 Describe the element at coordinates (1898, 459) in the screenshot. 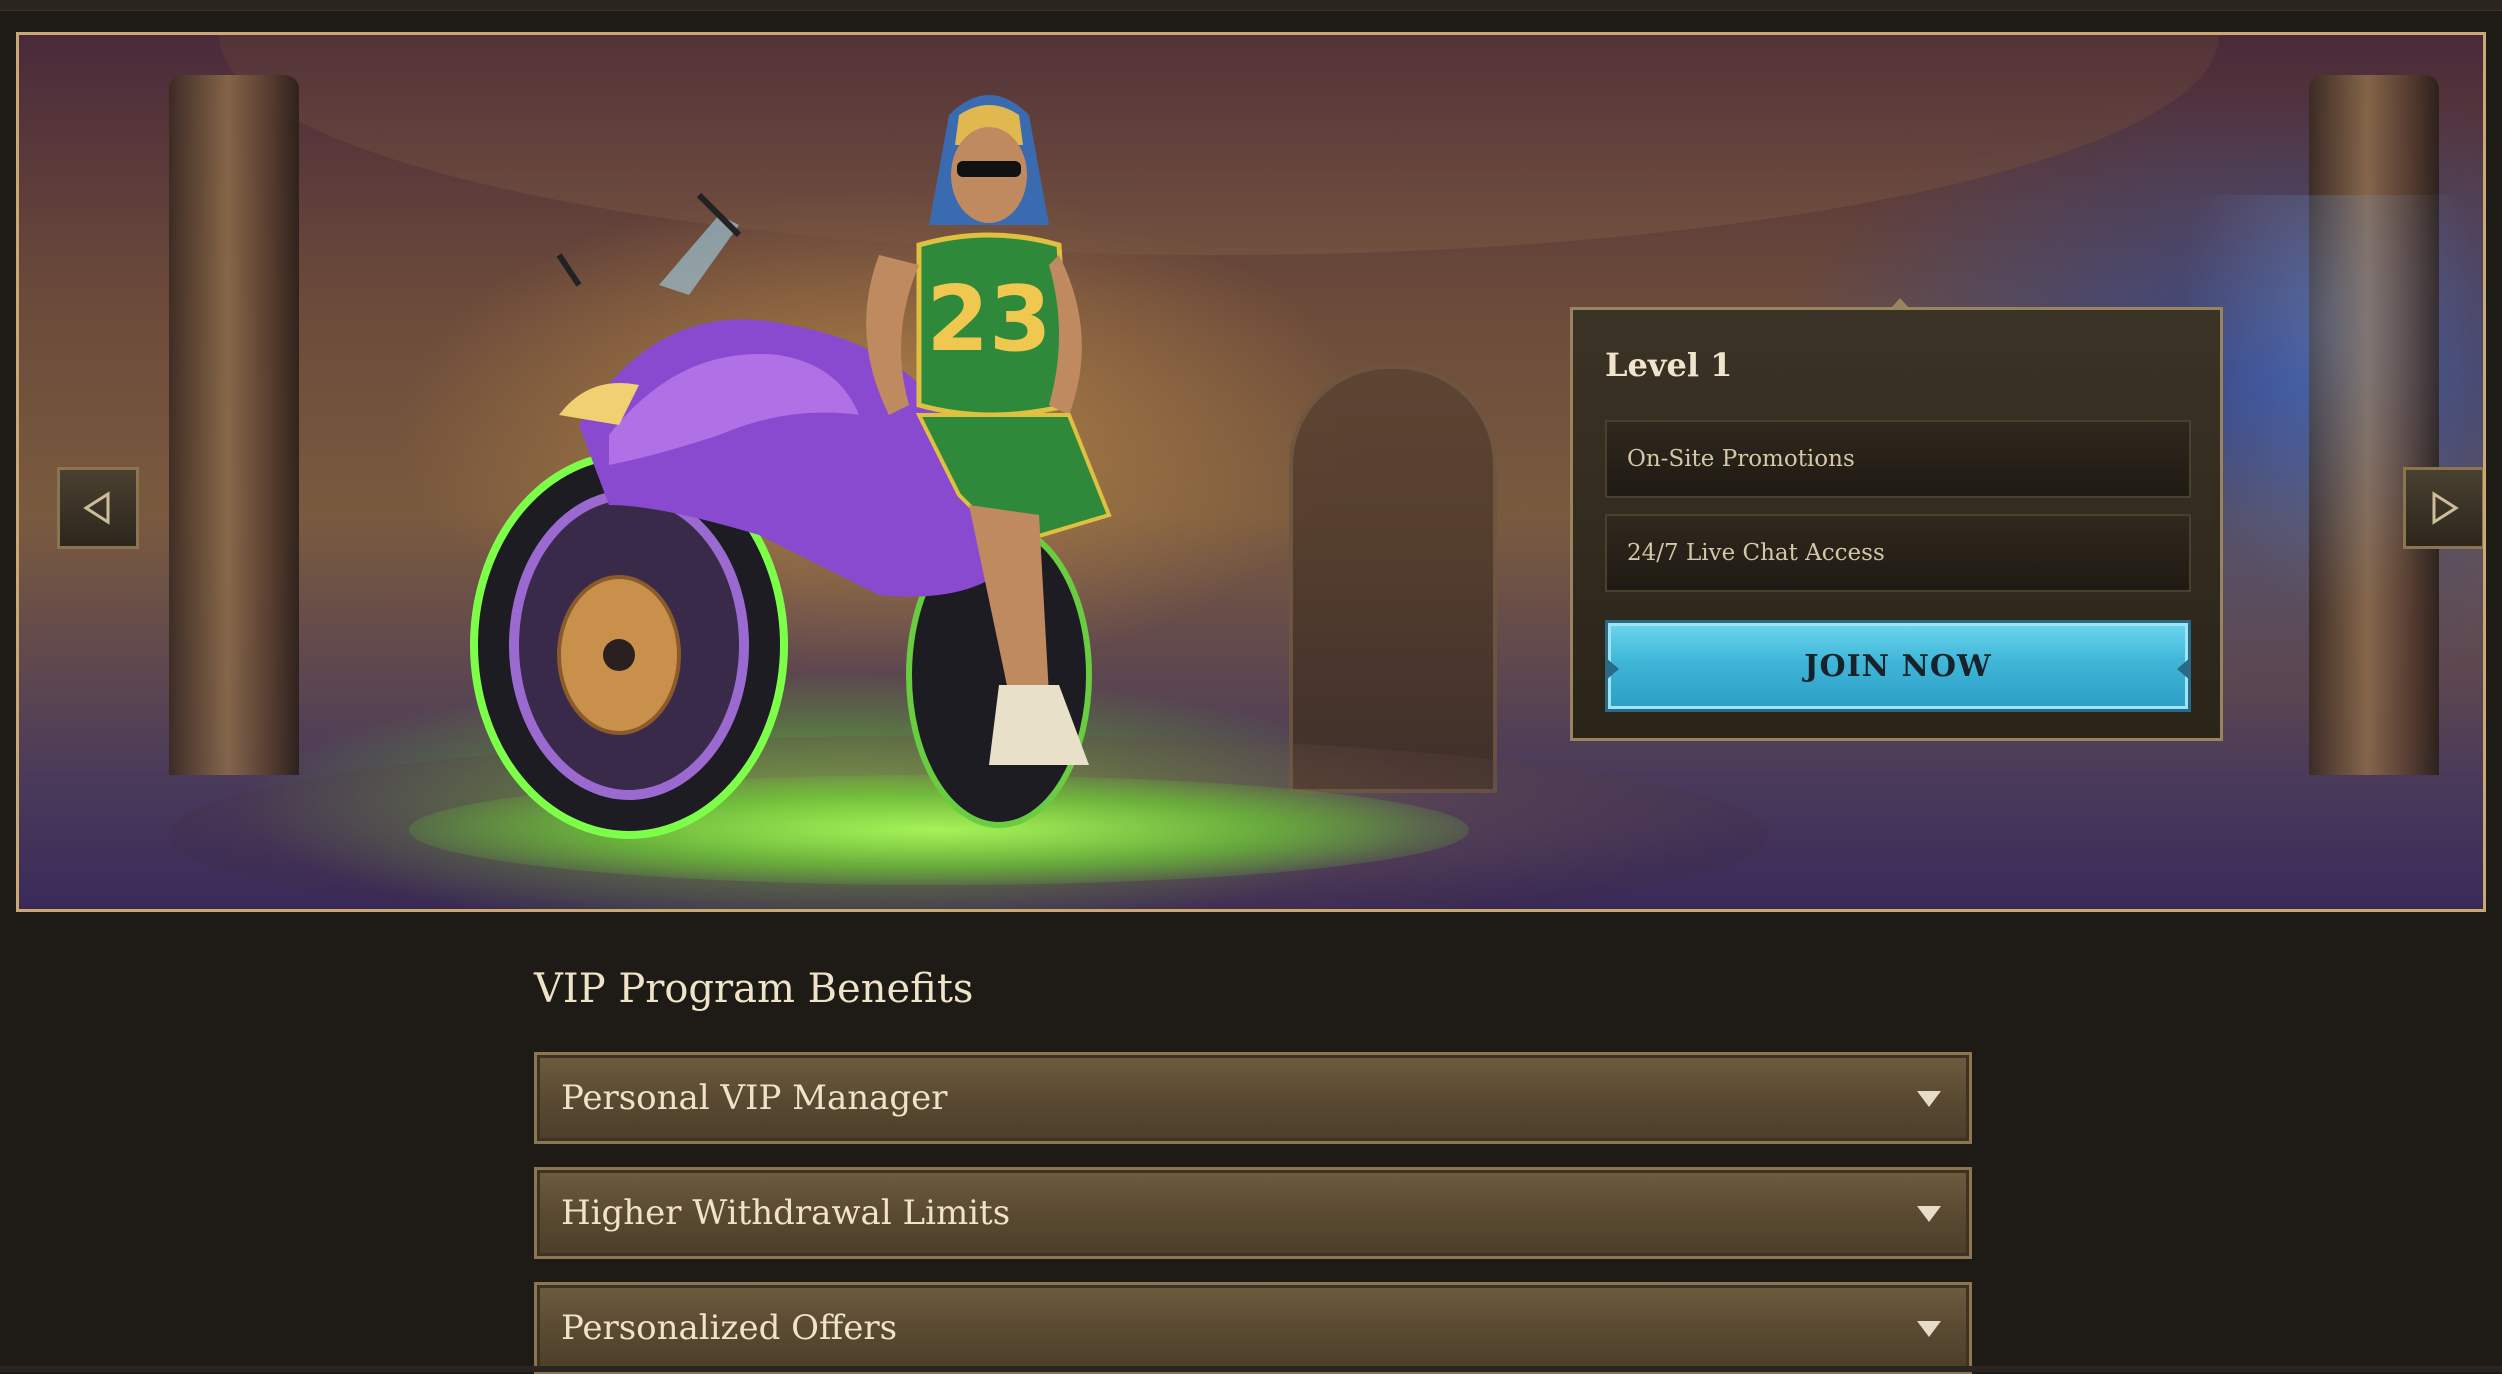

I see `level-benefit-item: On-Site Promotions` at that location.